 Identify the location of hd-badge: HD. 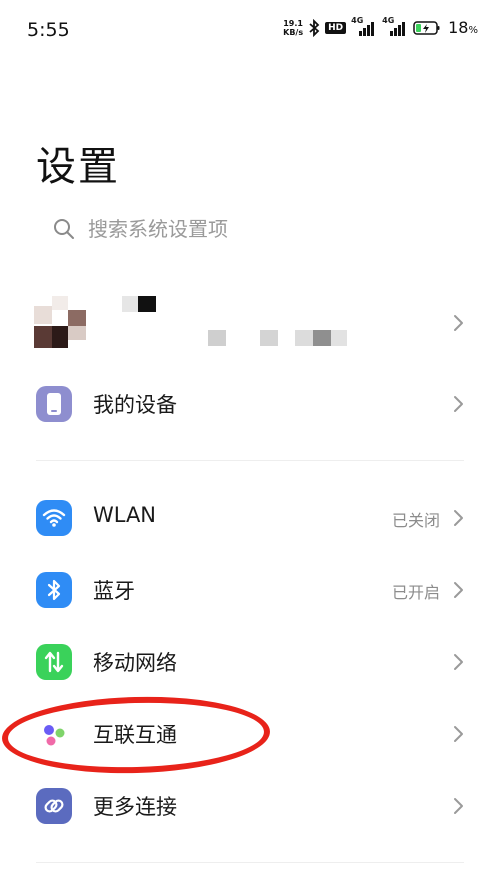
(336, 27).